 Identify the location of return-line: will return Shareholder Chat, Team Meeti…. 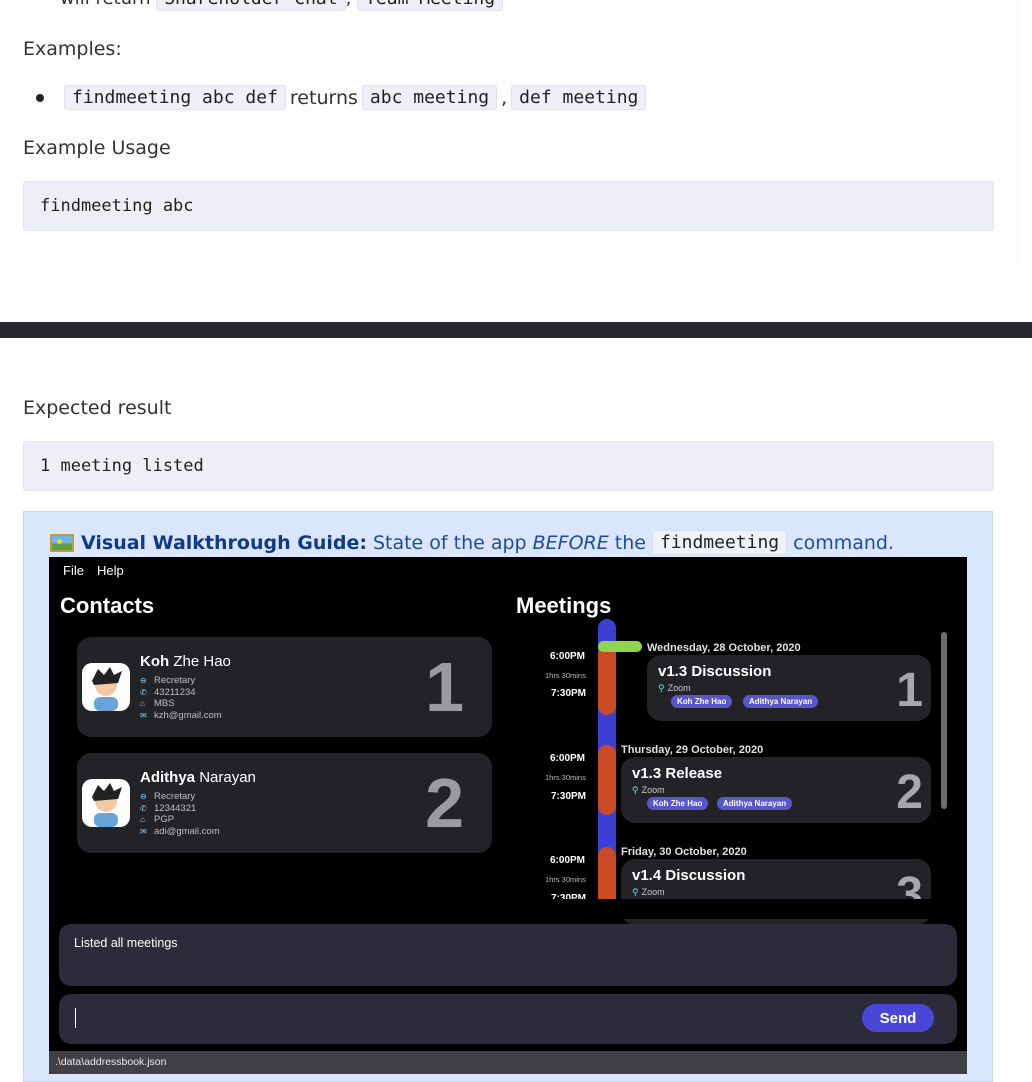
(282, 5).